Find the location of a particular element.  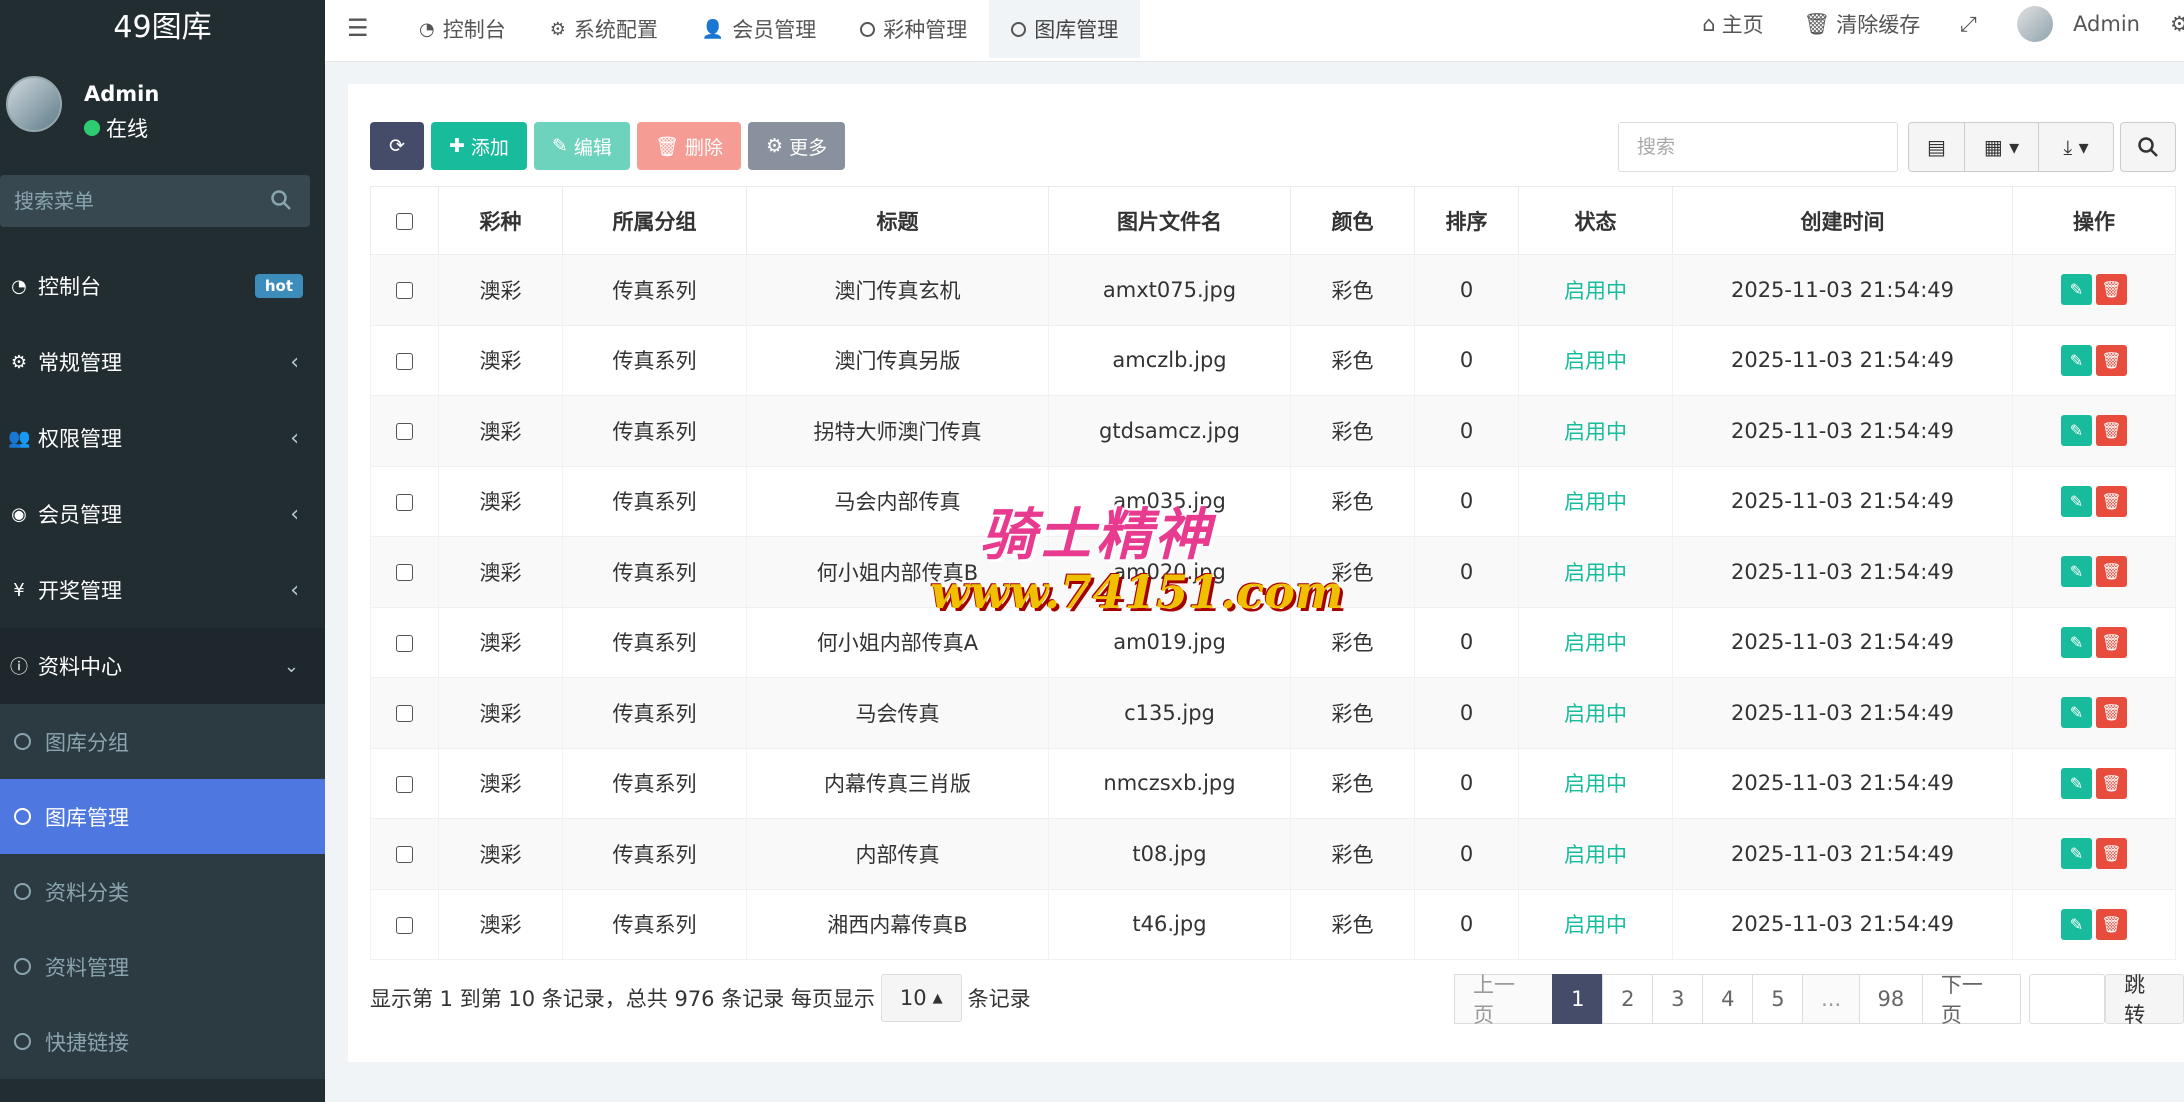

page-jump-button: 跳转 is located at coordinates (2144, 1000).